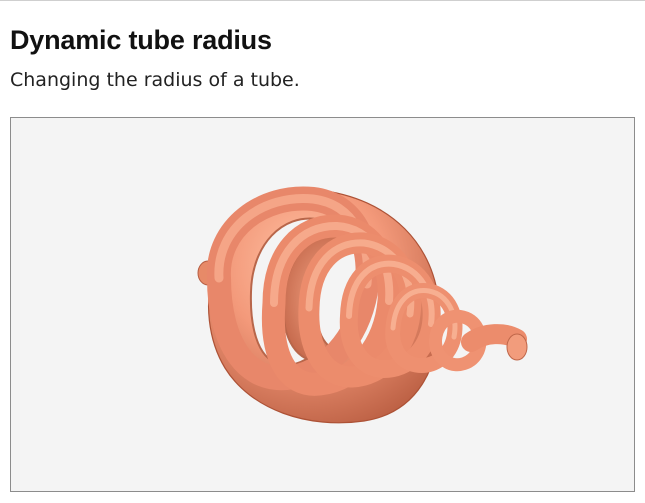 This screenshot has height=503, width=645. I want to click on top-divider, so click(322, 0).